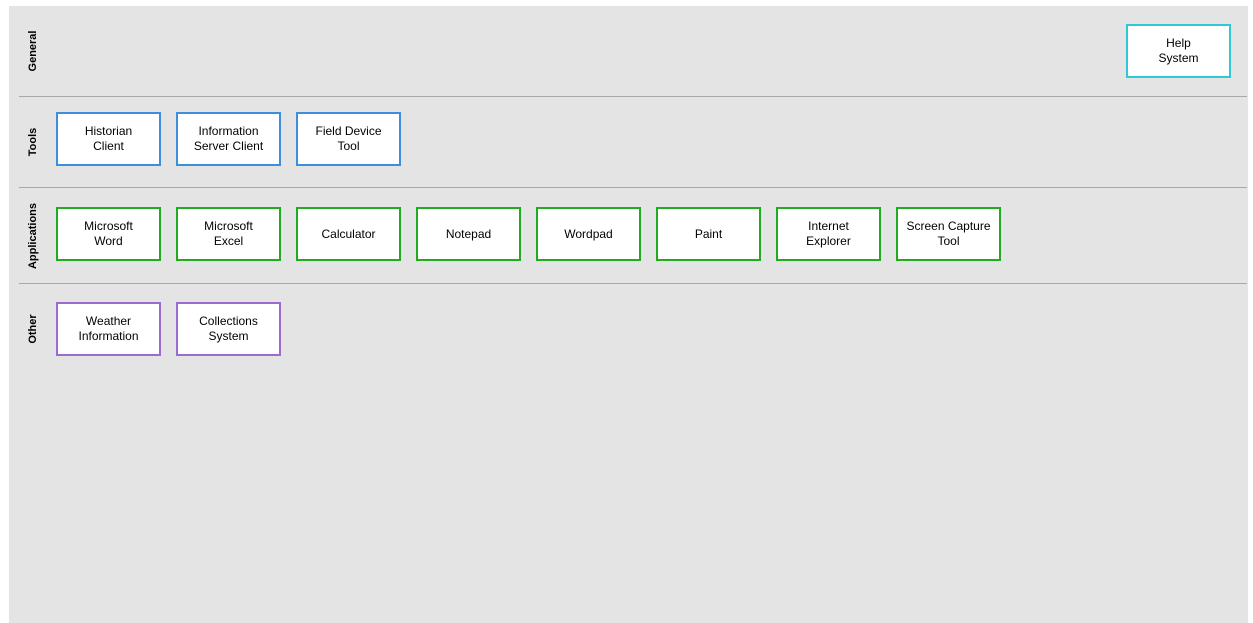 The width and height of the screenshot is (1253, 623). I want to click on tile-label: Wordpad, so click(588, 233).